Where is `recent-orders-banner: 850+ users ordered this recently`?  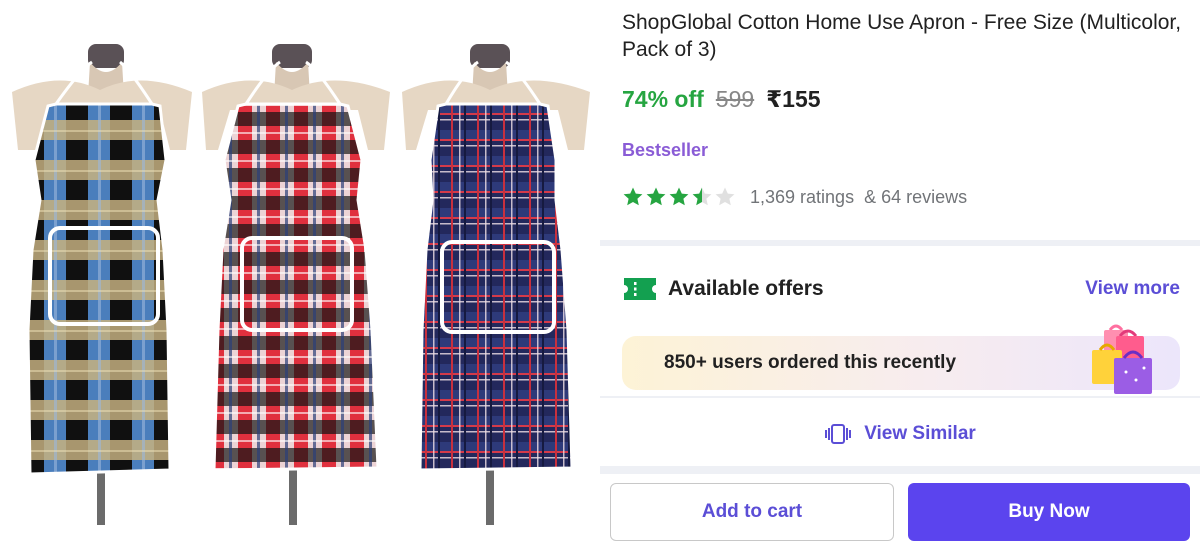 recent-orders-banner: 850+ users ordered this recently is located at coordinates (901, 359).